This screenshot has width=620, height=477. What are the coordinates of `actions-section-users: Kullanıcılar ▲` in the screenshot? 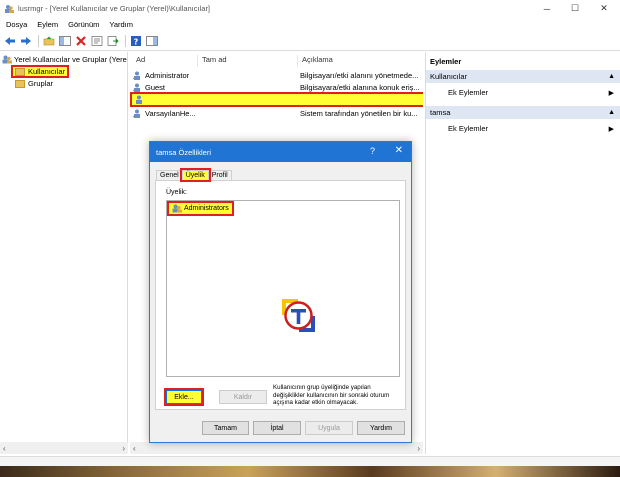 It's located at (523, 76).